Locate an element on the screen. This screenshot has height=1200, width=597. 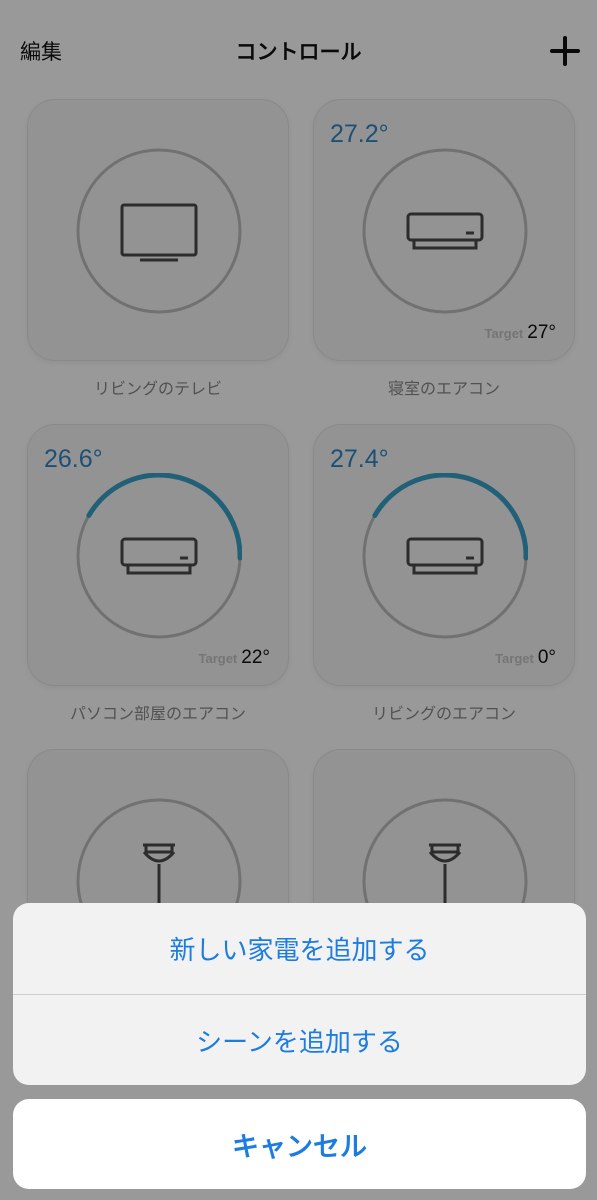
add-scene-button: シーンを追加する is located at coordinates (299, 1040).